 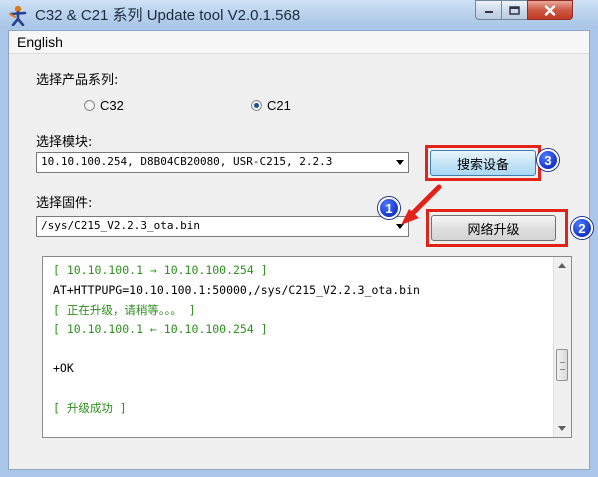 What do you see at coordinates (120, 225) in the screenshot?
I see `firmware-selected-value: /sys/C215_V2.2.3_ota.bin` at bounding box center [120, 225].